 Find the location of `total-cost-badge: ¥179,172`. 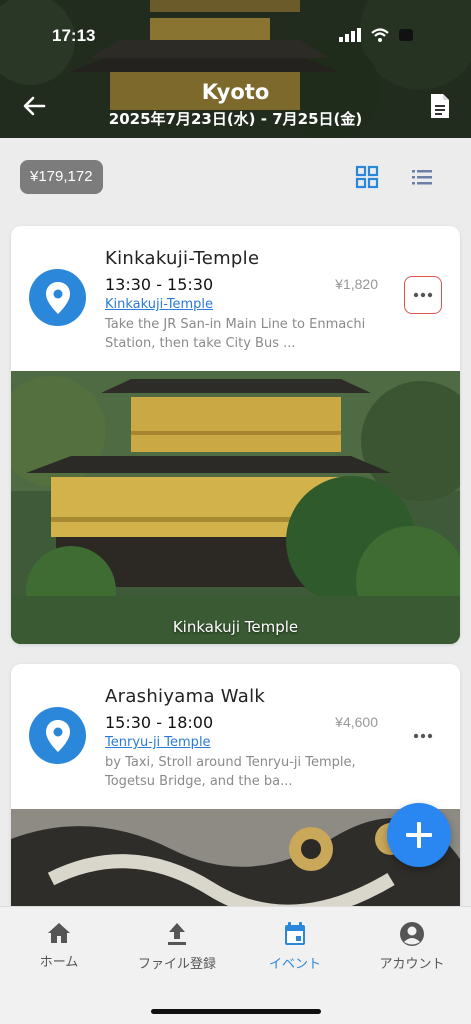

total-cost-badge: ¥179,172 is located at coordinates (61, 177).